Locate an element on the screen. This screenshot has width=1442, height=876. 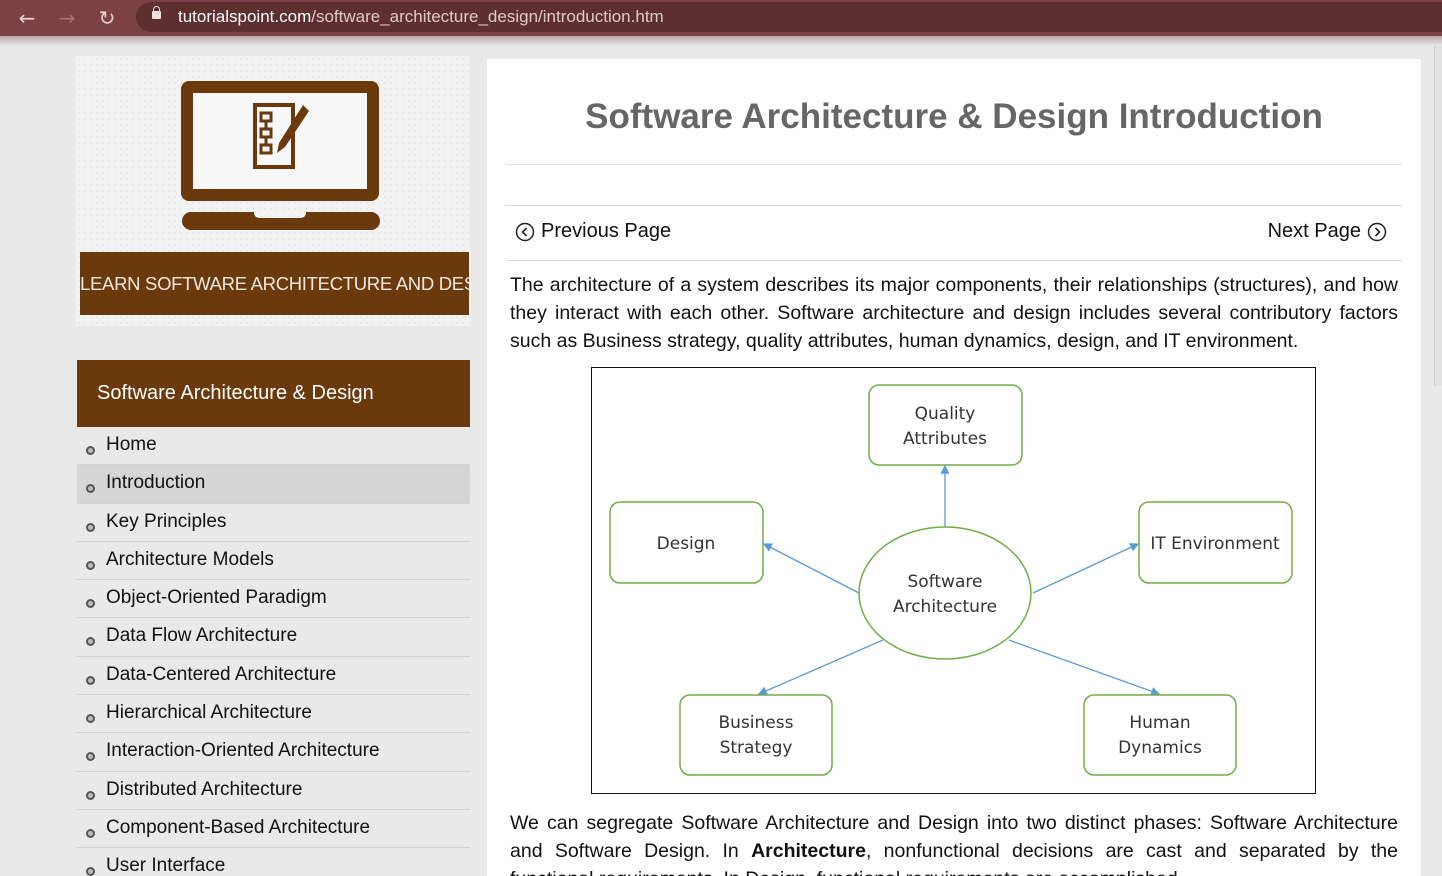
chevron-right-circle-icon is located at coordinates (1377, 231).